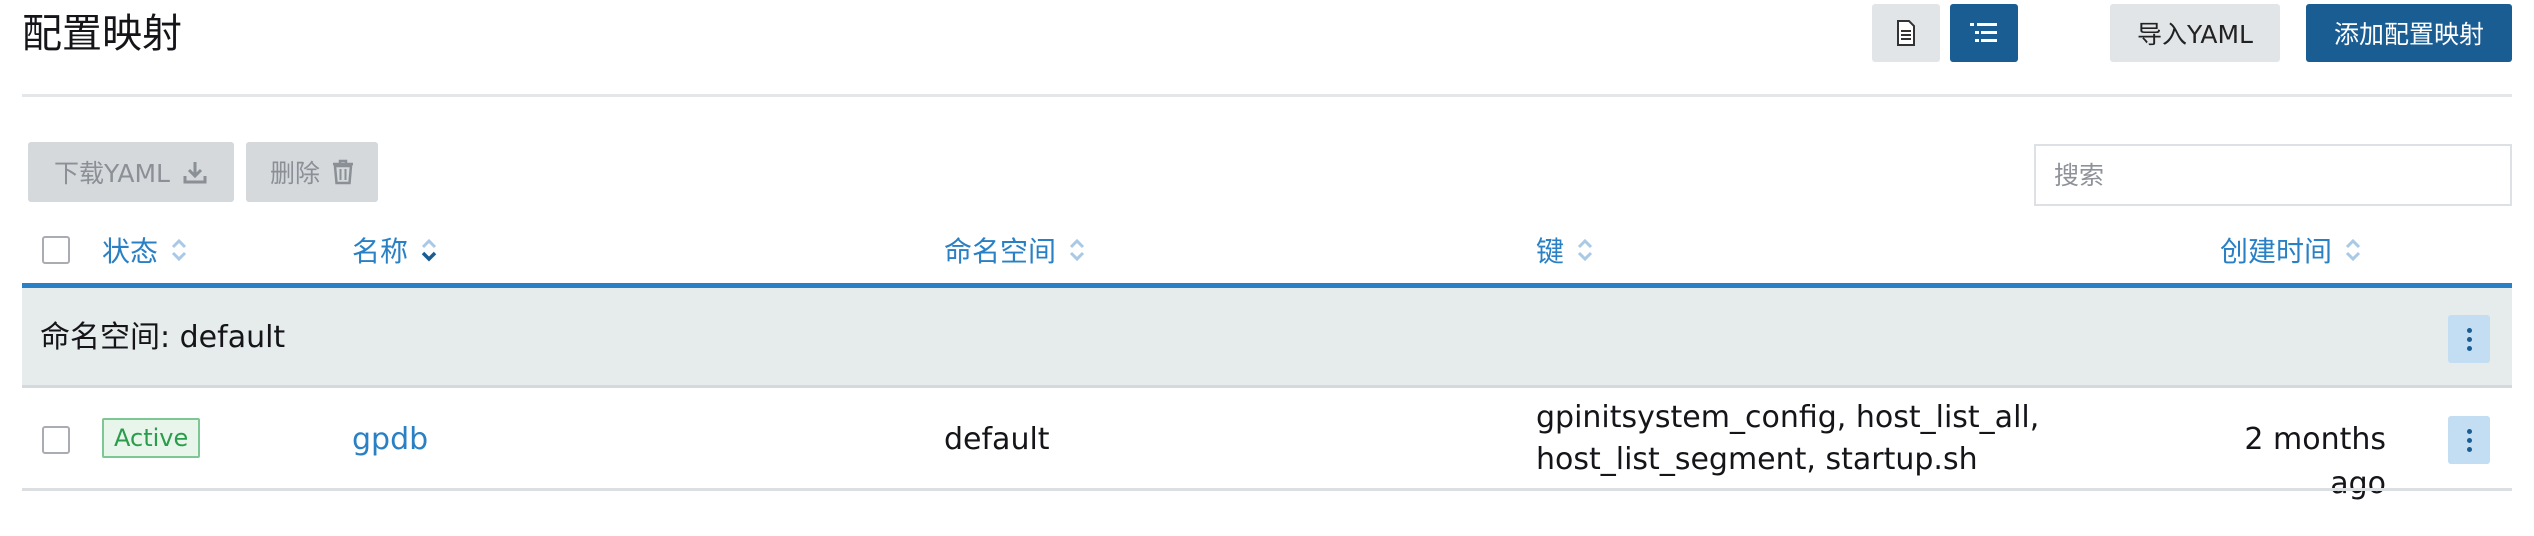 The height and width of the screenshot is (536, 2534). What do you see at coordinates (163, 337) in the screenshot?
I see `group-label: 命名空间: default` at bounding box center [163, 337].